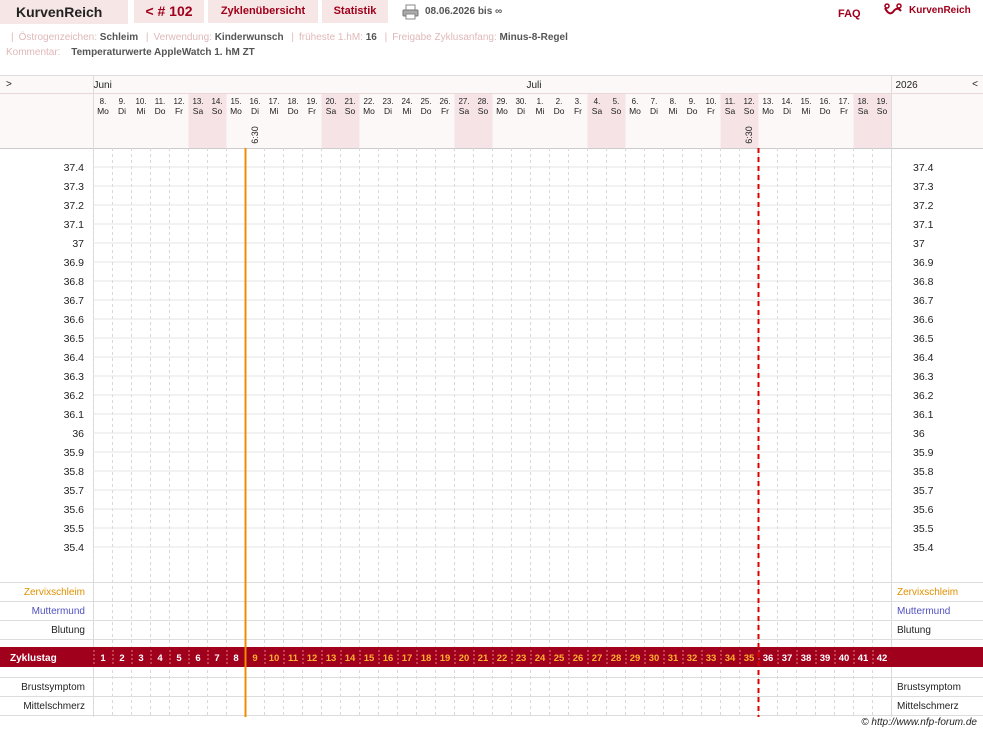 The width and height of the screenshot is (983, 735). What do you see at coordinates (923, 263) in the screenshot?
I see `temperature-tick-right: 36.9` at bounding box center [923, 263].